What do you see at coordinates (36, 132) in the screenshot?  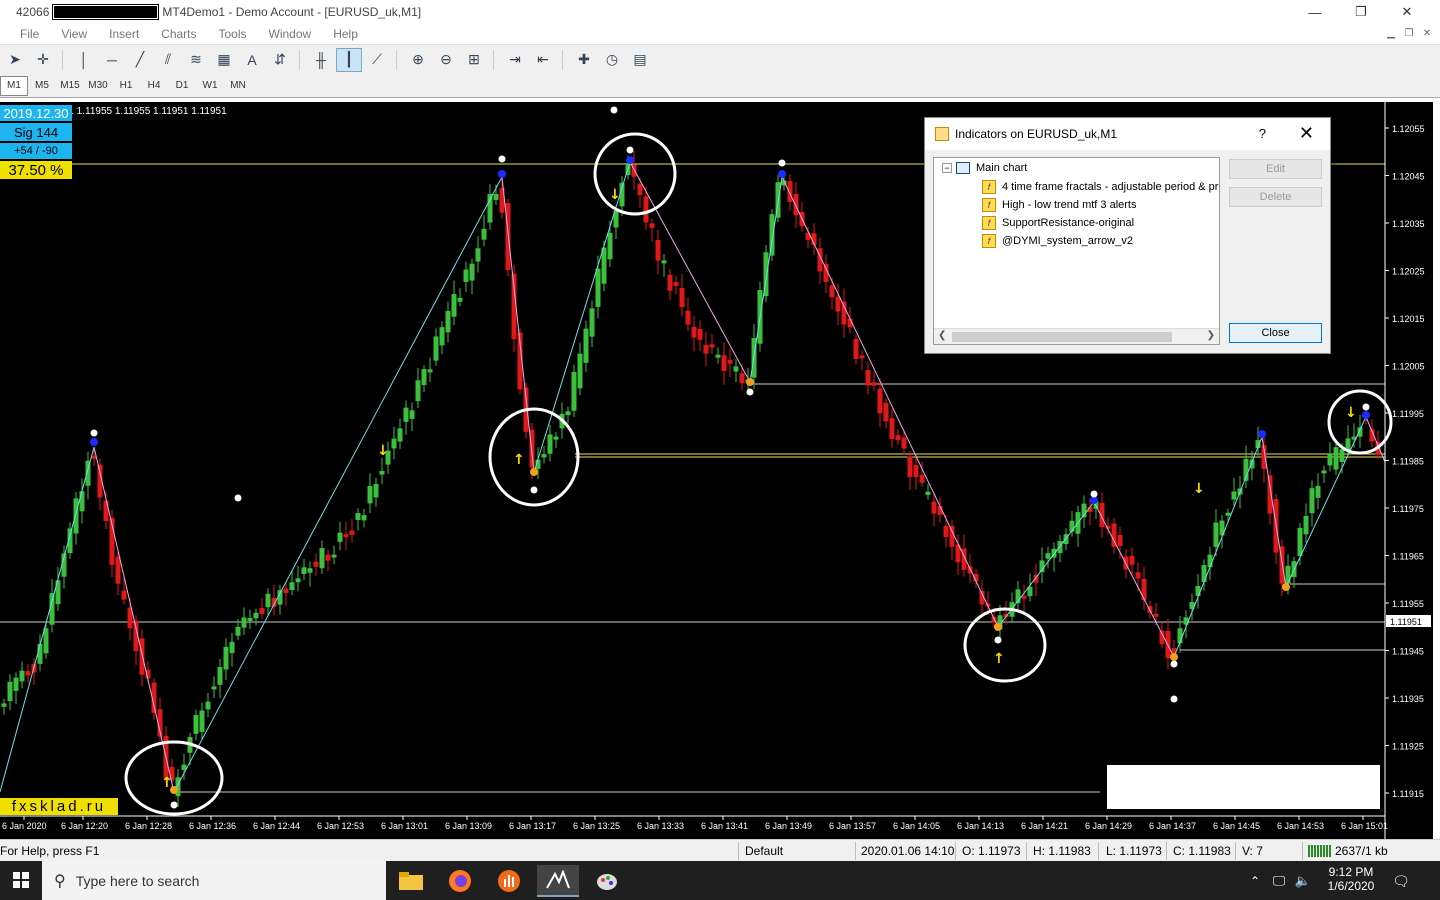 I see `info-sig-badge: Sig 144` at bounding box center [36, 132].